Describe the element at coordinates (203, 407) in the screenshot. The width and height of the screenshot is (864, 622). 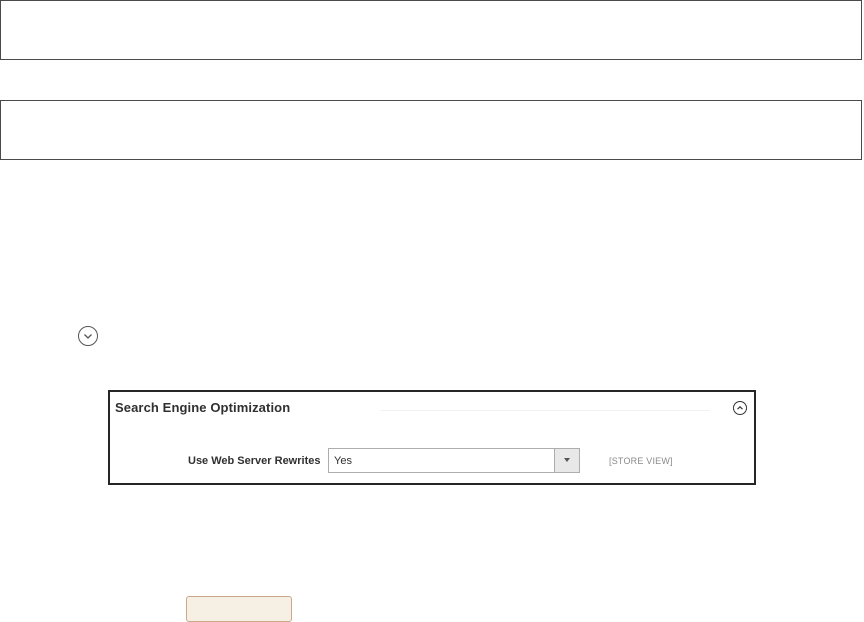
I see `seo-section-title: Search Engine Optimization` at that location.